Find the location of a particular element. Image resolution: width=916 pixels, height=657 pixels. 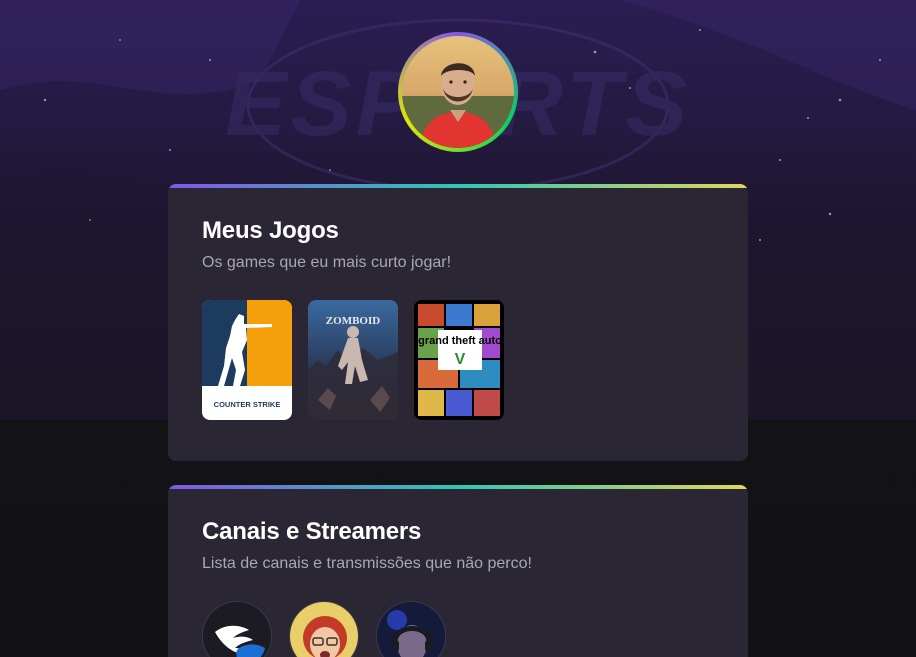

channels-section-title: Canais e Streamers is located at coordinates (312, 531).